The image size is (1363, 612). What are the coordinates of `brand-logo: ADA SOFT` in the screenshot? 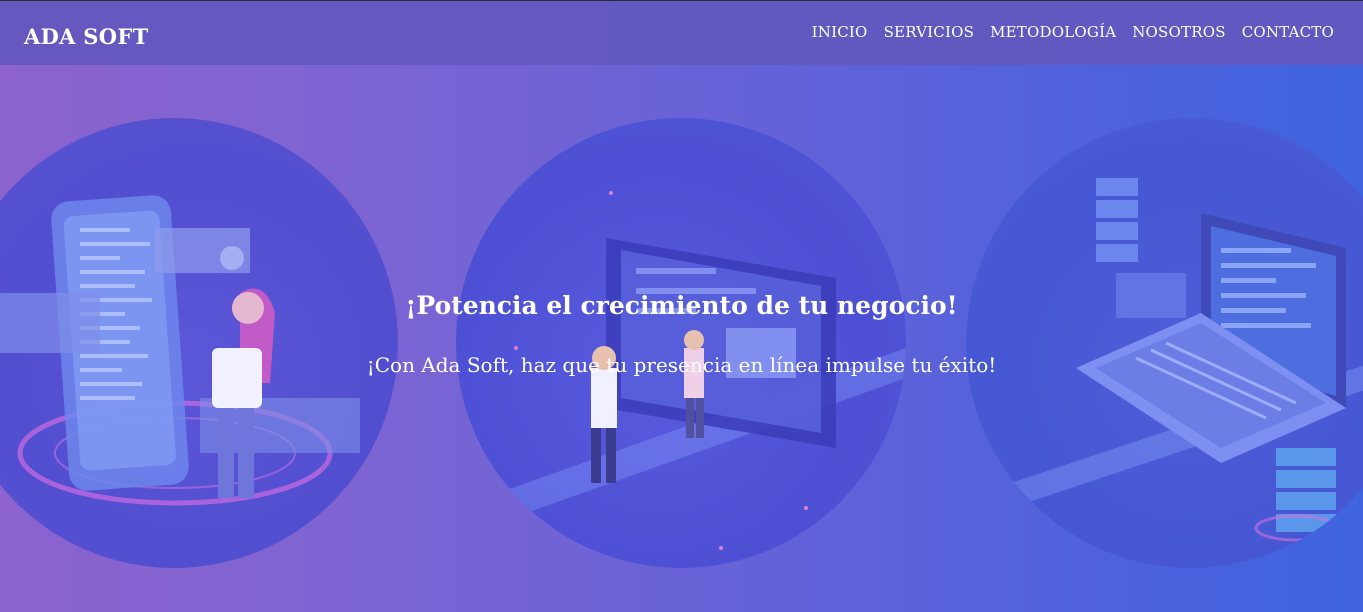 It's located at (86, 36).